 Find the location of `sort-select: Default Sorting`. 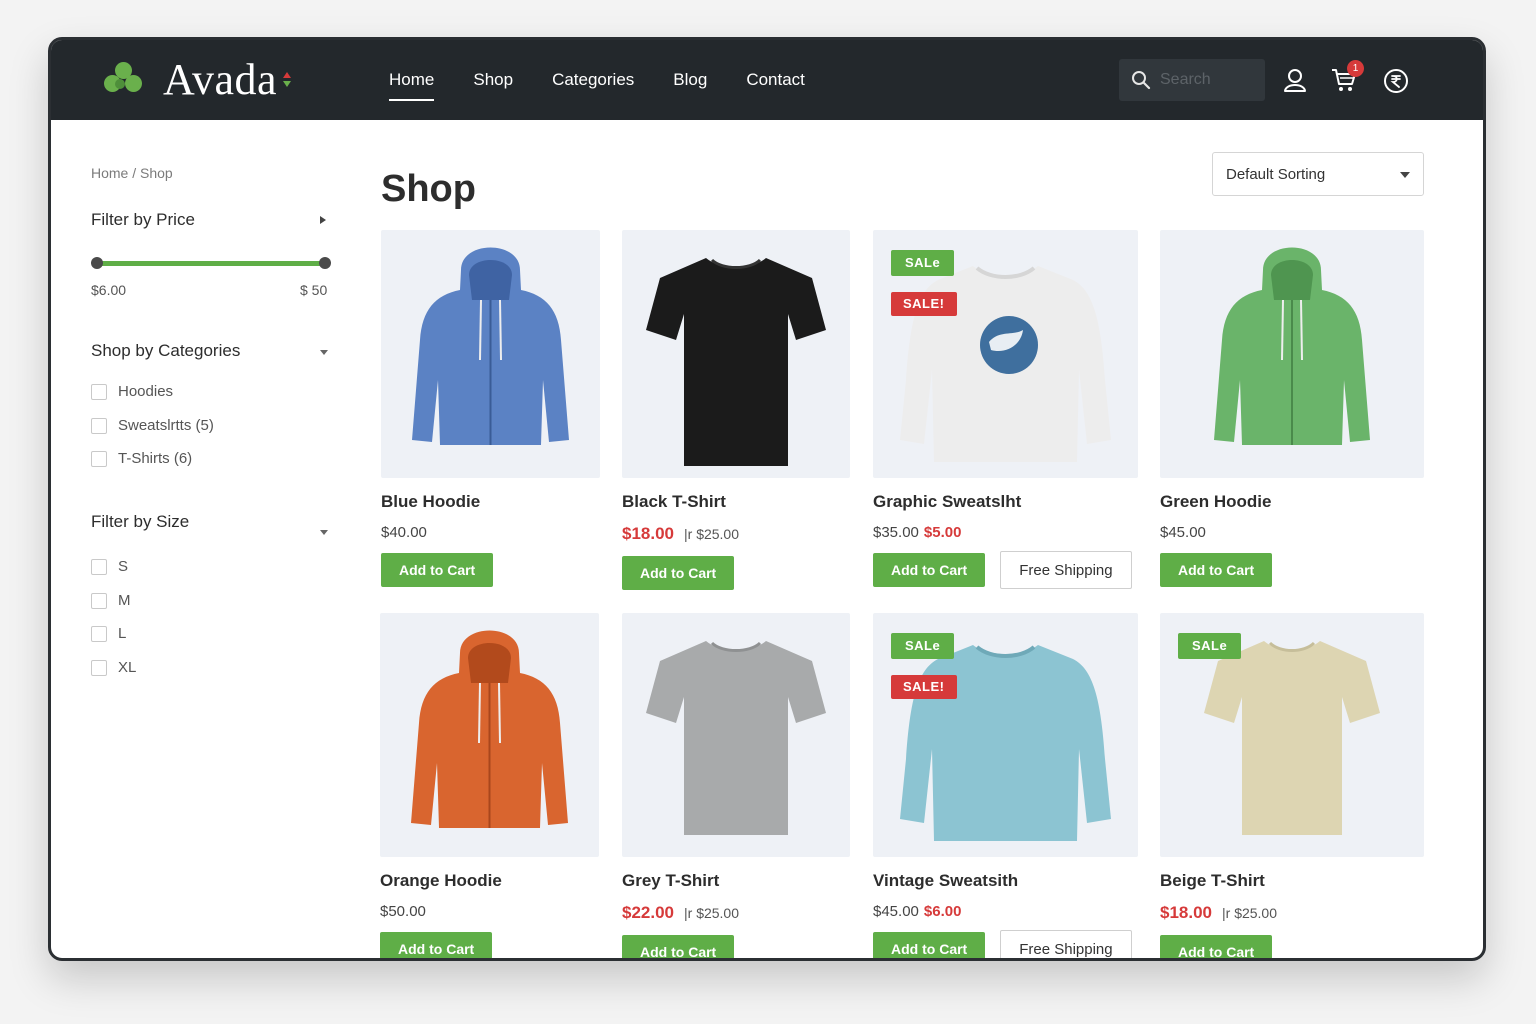

sort-select: Default Sorting is located at coordinates (1318, 174).